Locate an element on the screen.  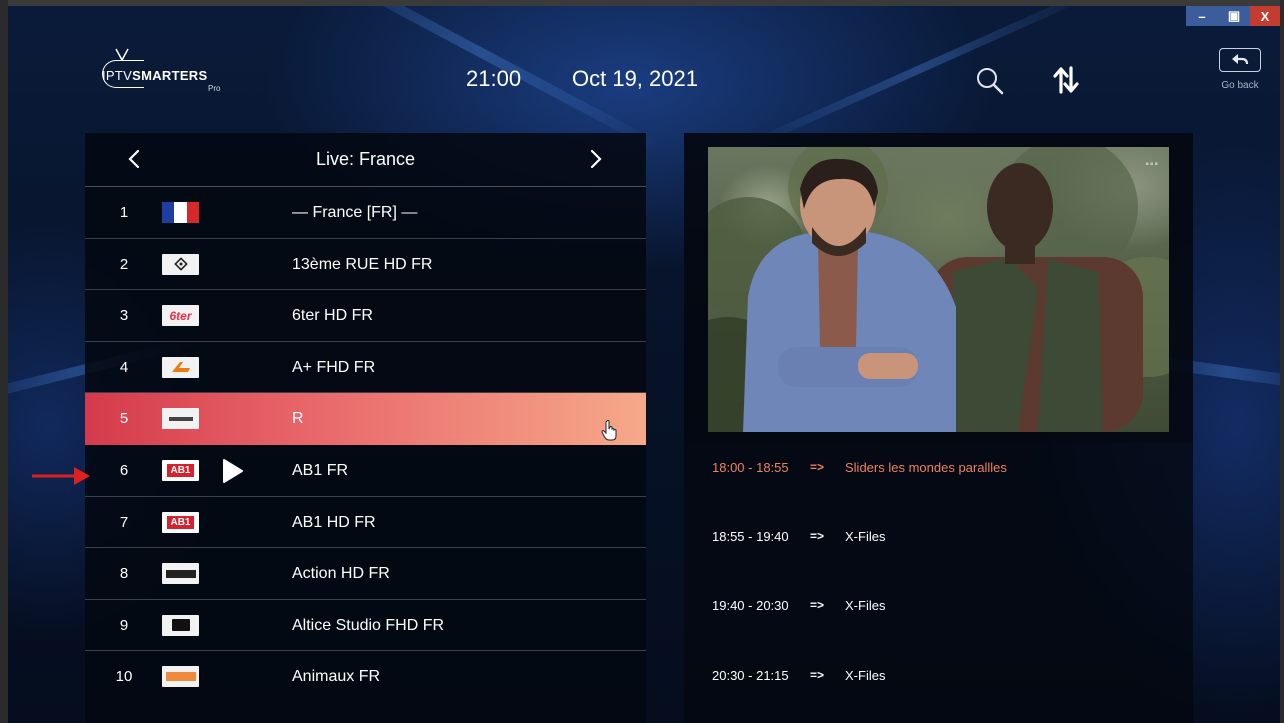
channel-row: 1 — France [FR] — is located at coordinates (365, 213).